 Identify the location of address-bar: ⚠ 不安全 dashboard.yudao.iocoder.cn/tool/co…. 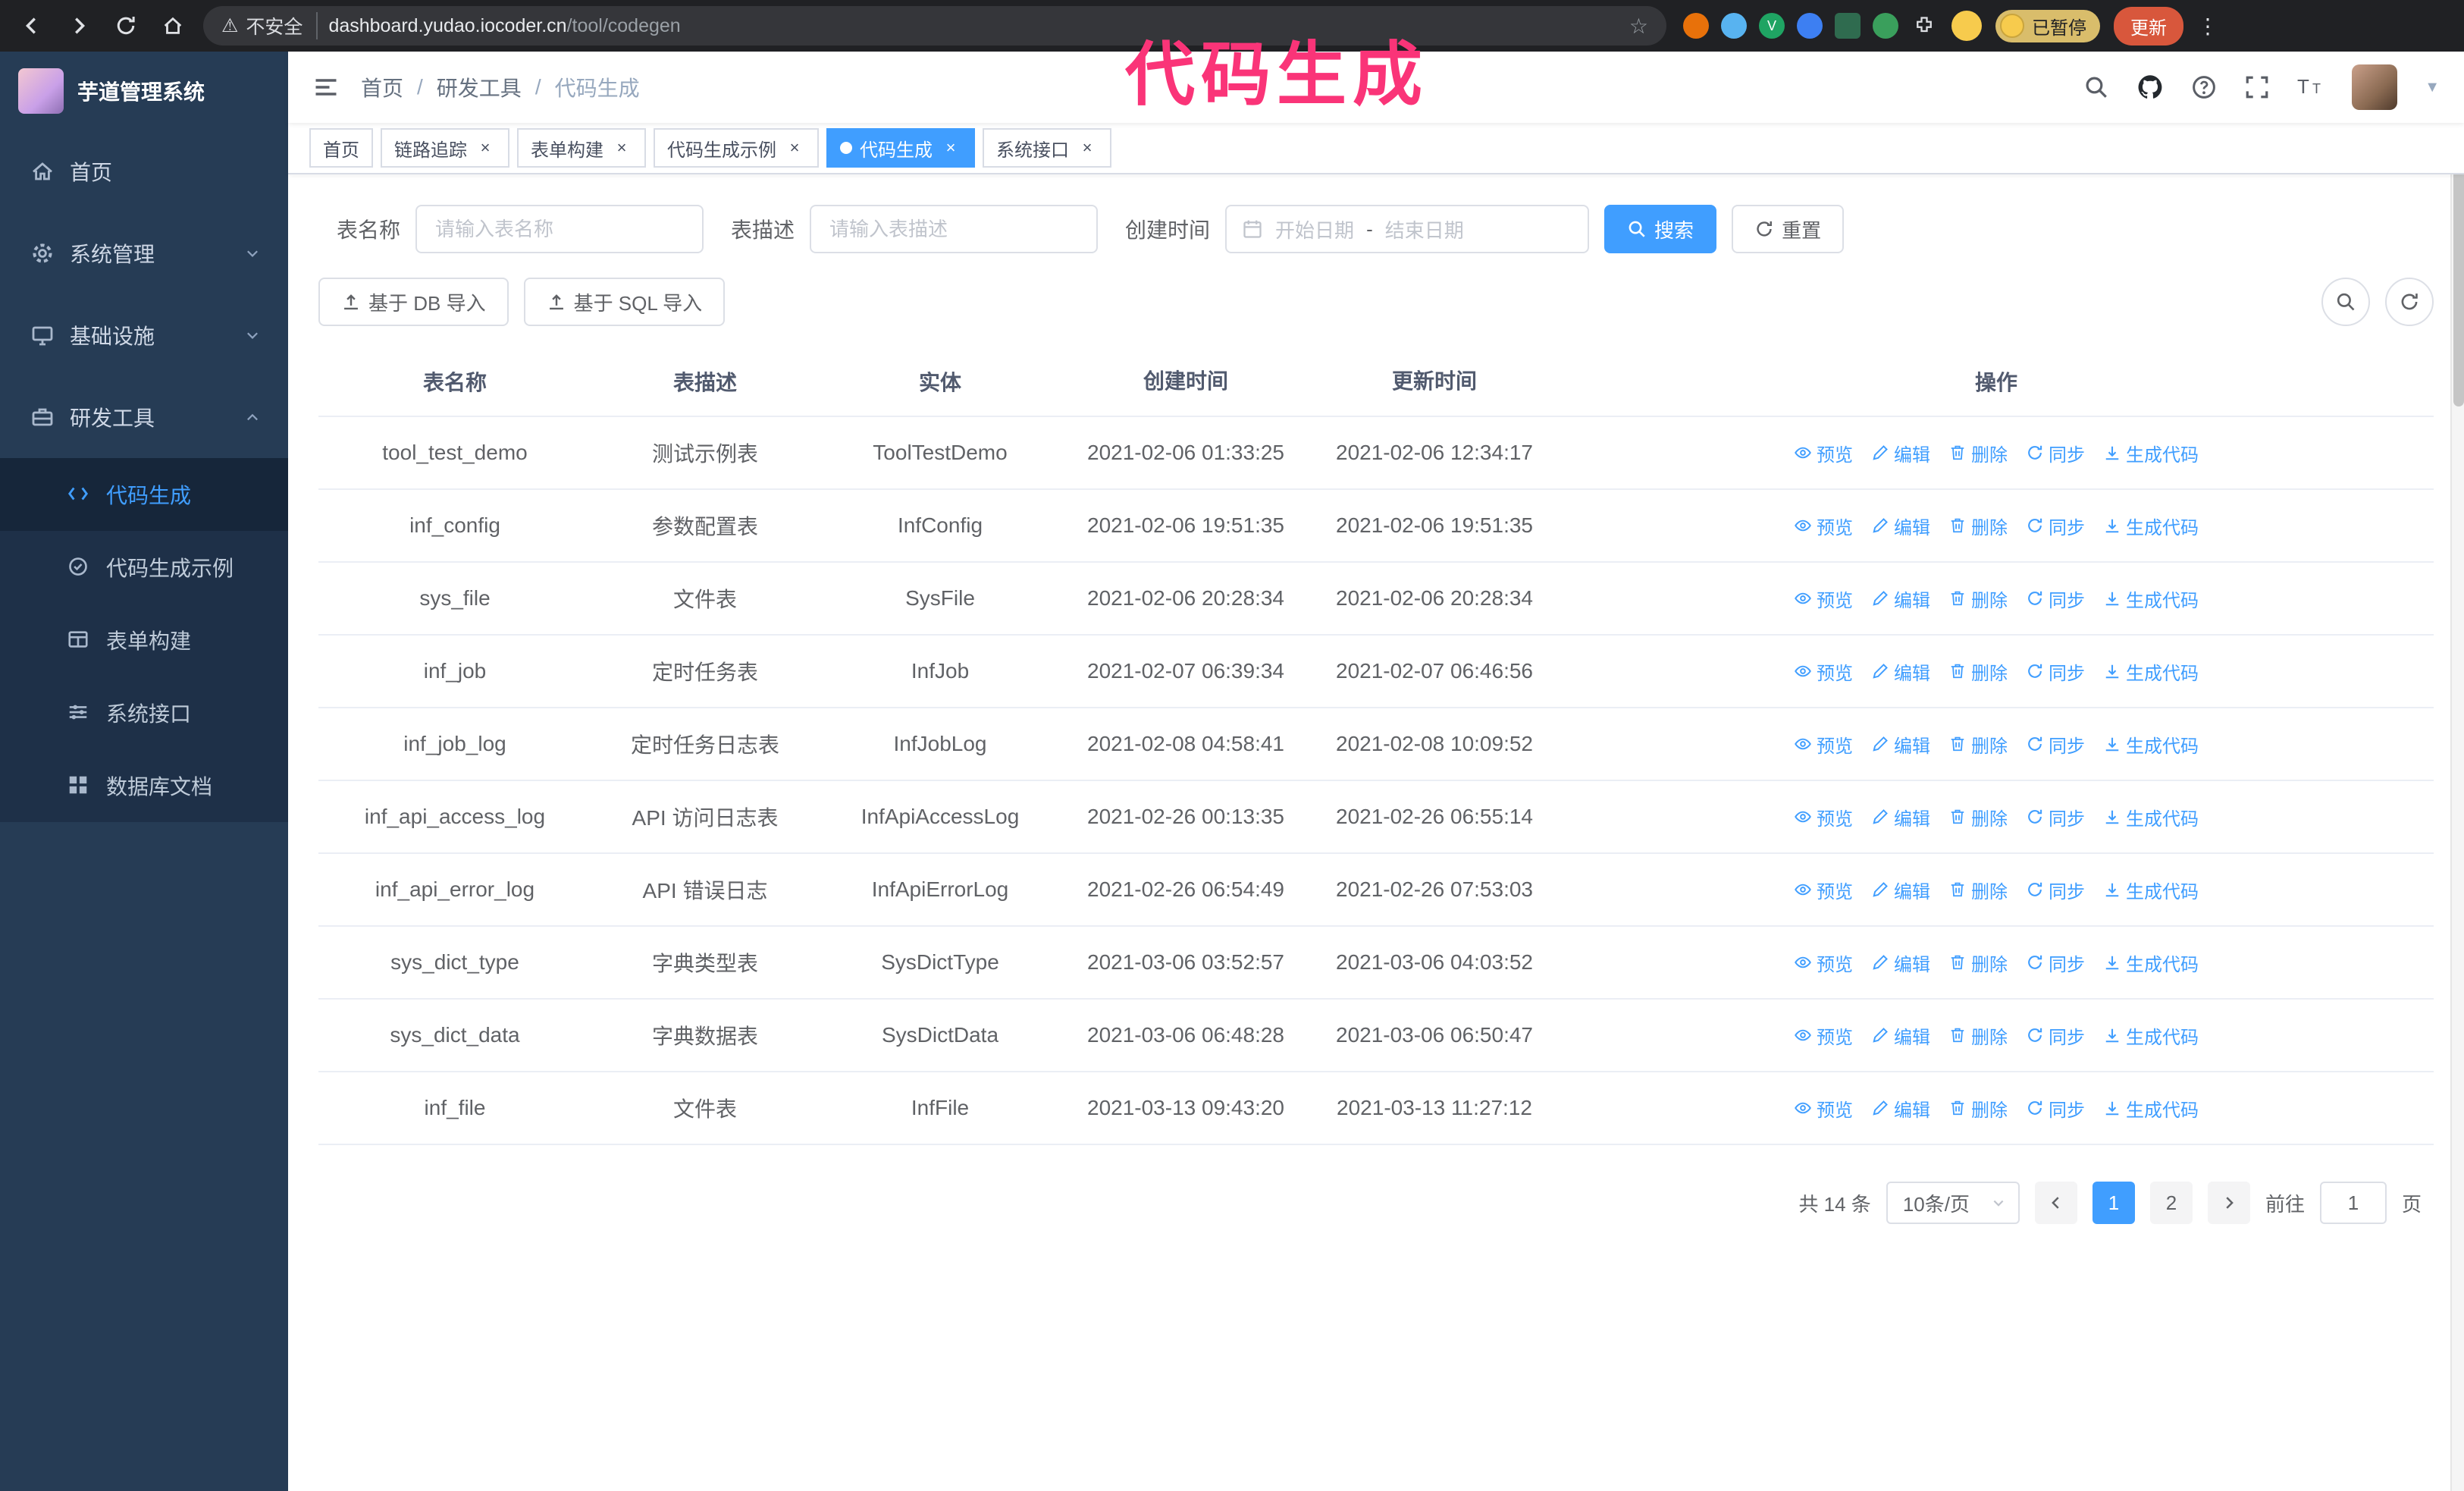
(935, 26).